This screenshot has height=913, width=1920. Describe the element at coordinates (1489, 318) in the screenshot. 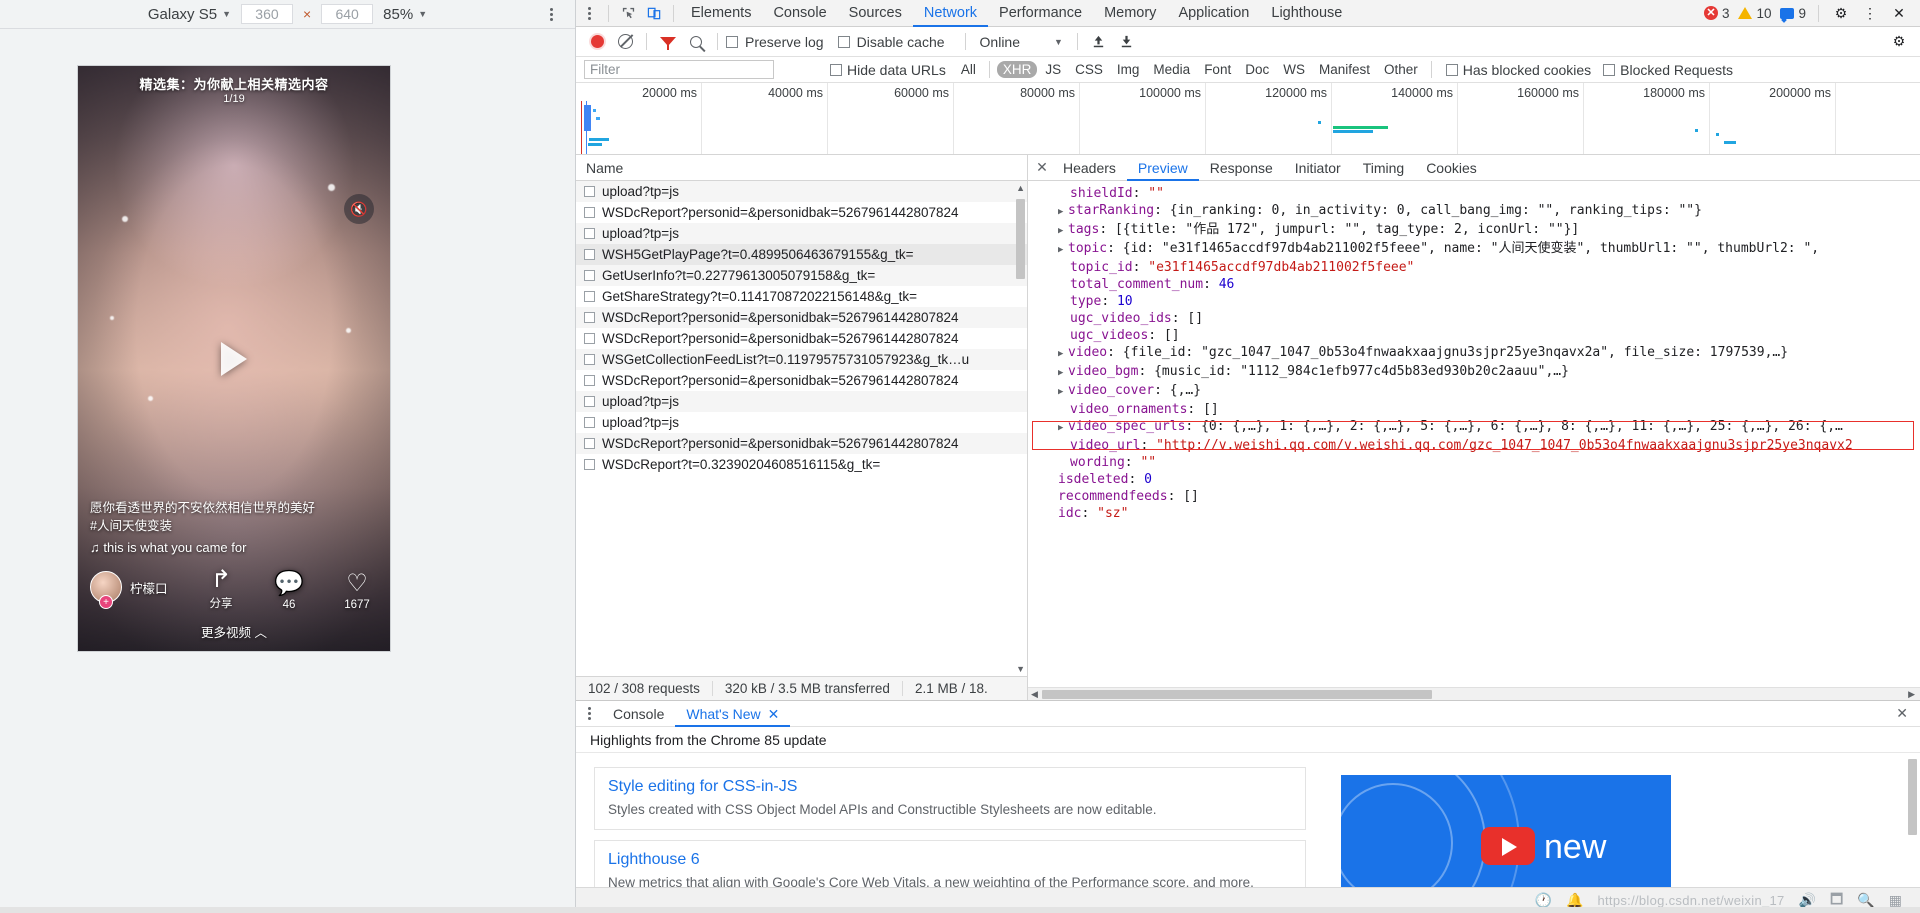

I see `json-line: ugc_video_ids: []` at that location.